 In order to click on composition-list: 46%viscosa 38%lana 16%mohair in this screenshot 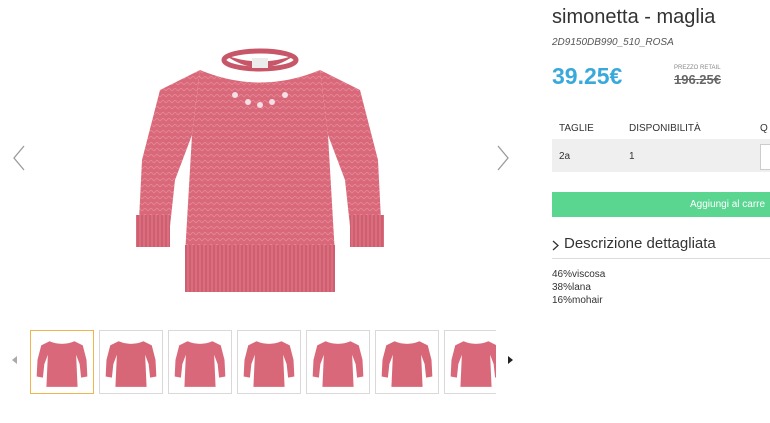, I will do `click(578, 287)`.